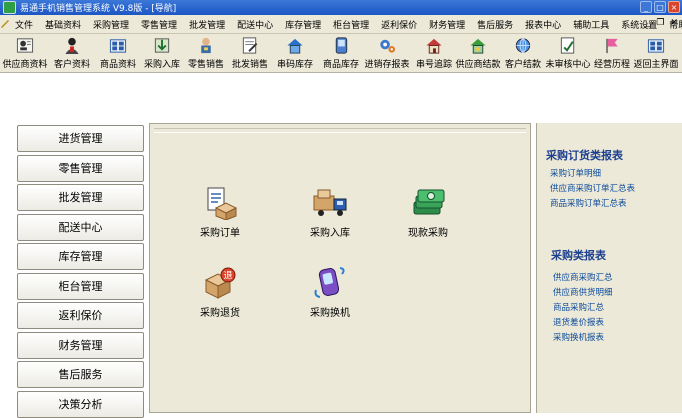  I want to click on nav-counter-management: 柜台管理, so click(80, 286).